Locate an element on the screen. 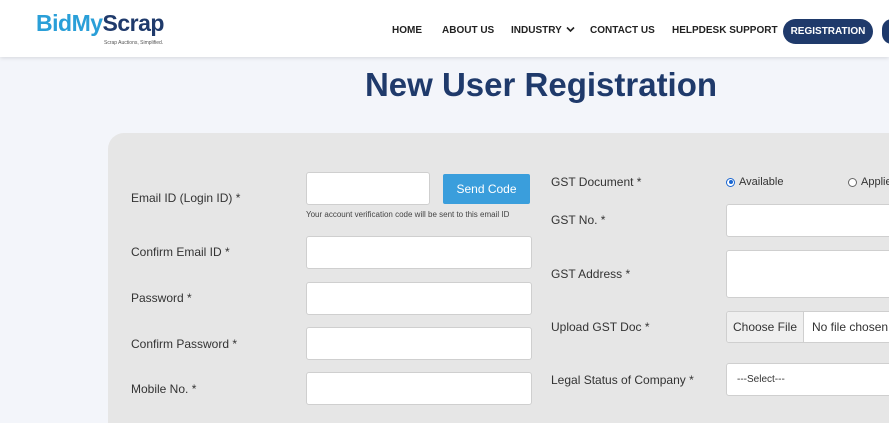 Image resolution: width=889 pixels, height=423 pixels. nav-industry: INDUSTRY is located at coordinates (543, 30).